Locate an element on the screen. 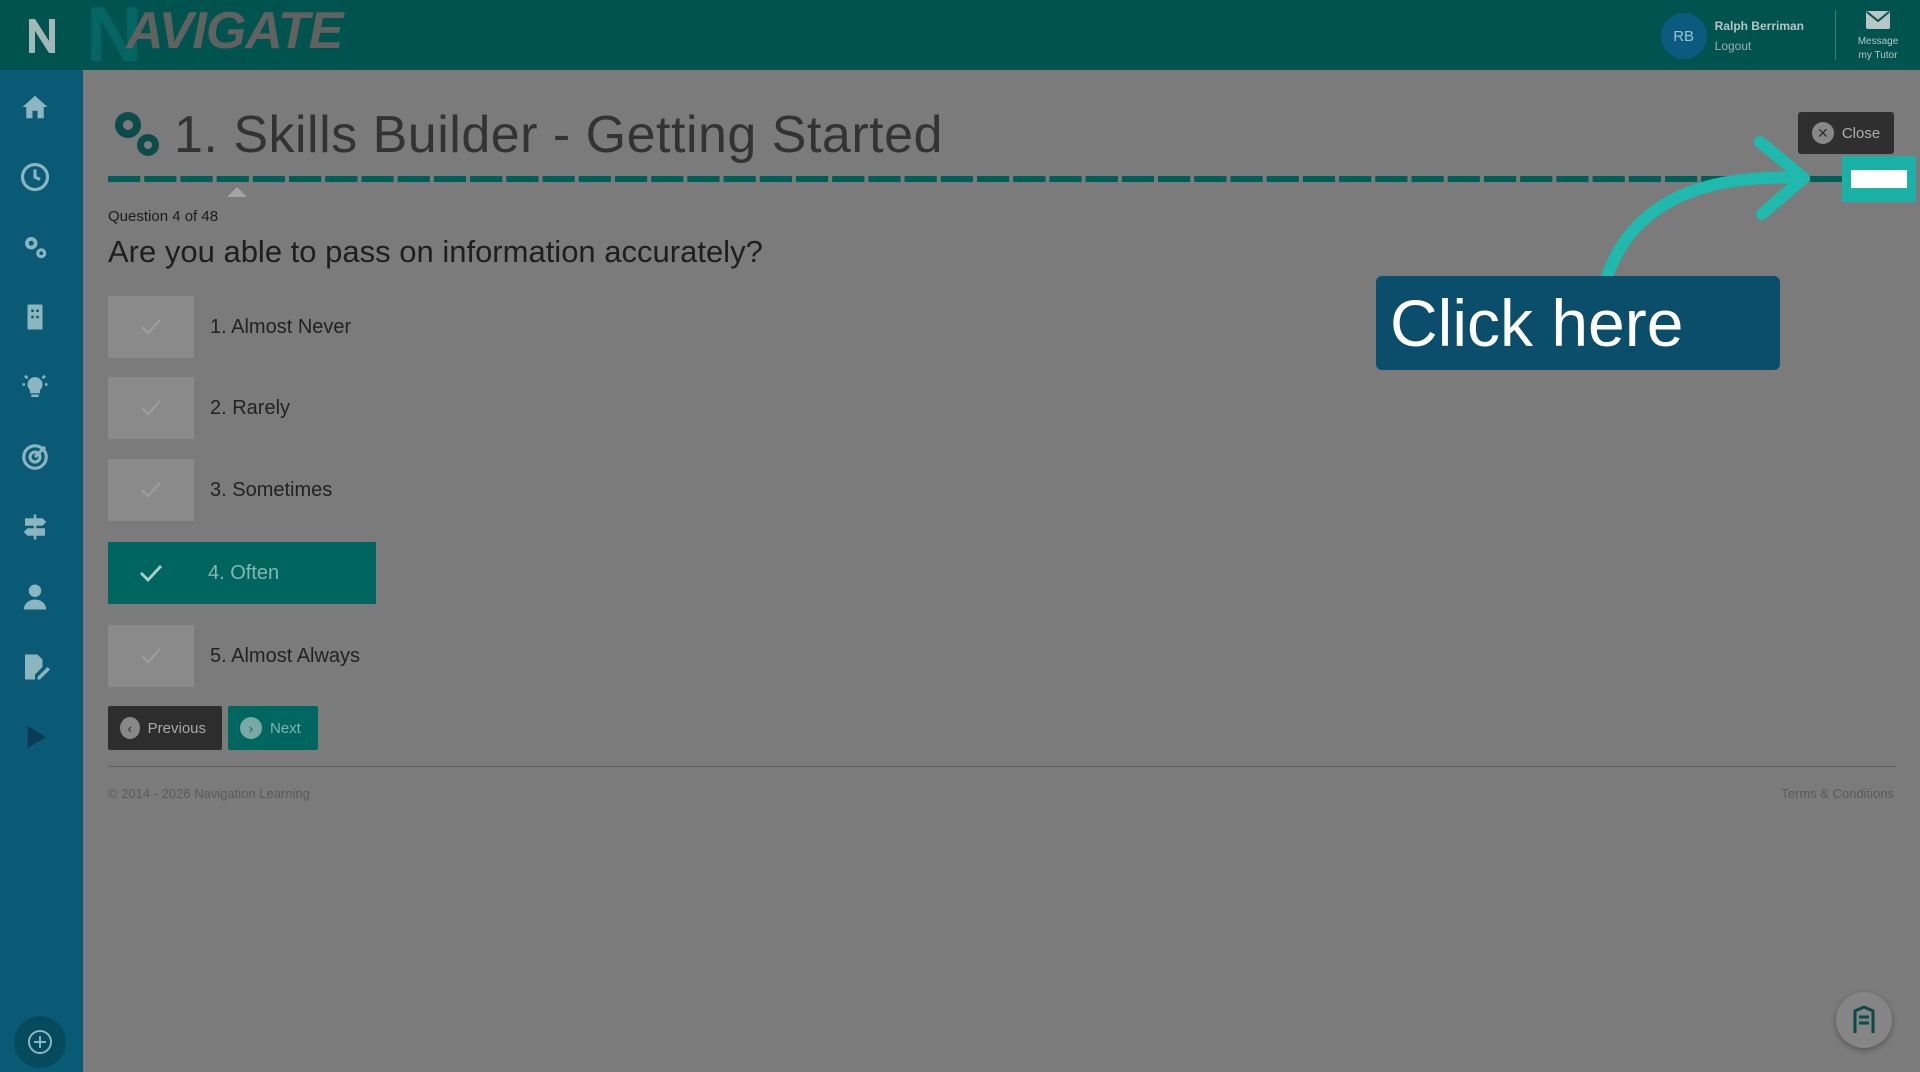 This screenshot has width=1920, height=1072. edit-document-icon is located at coordinates (35, 667).